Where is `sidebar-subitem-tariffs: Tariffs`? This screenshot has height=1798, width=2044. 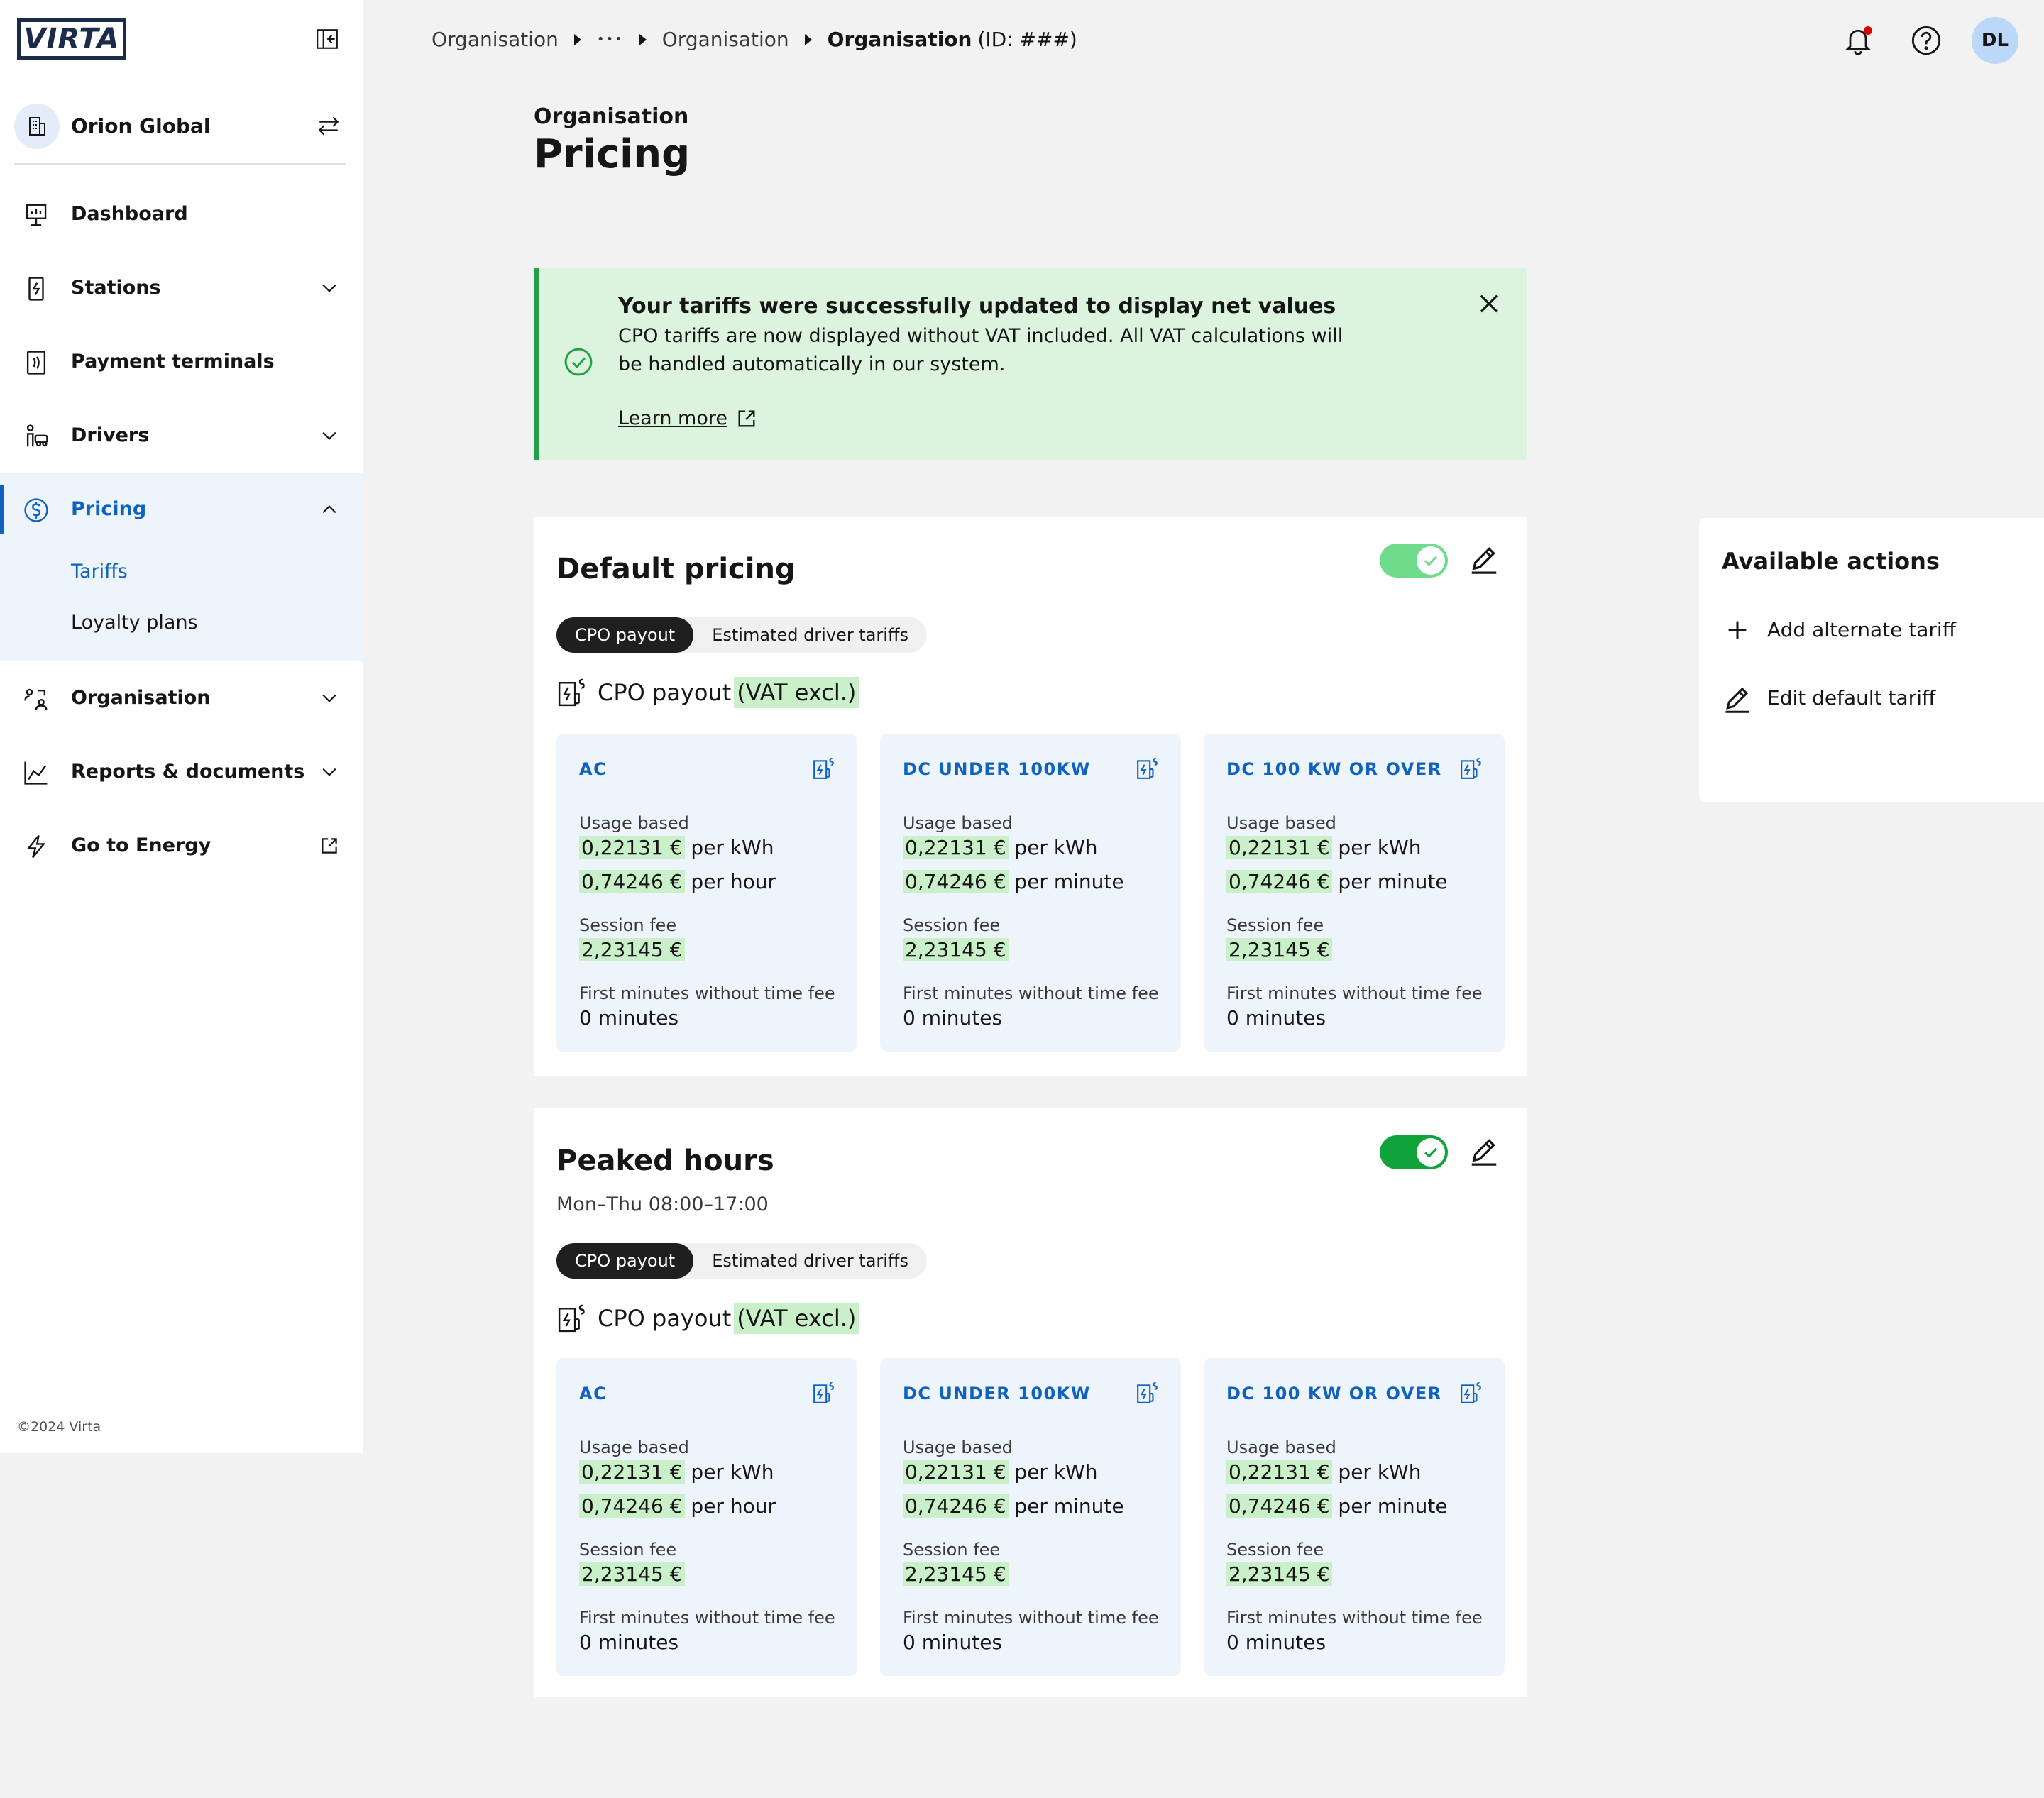
sidebar-subitem-tariffs: Tariffs is located at coordinates (181, 571).